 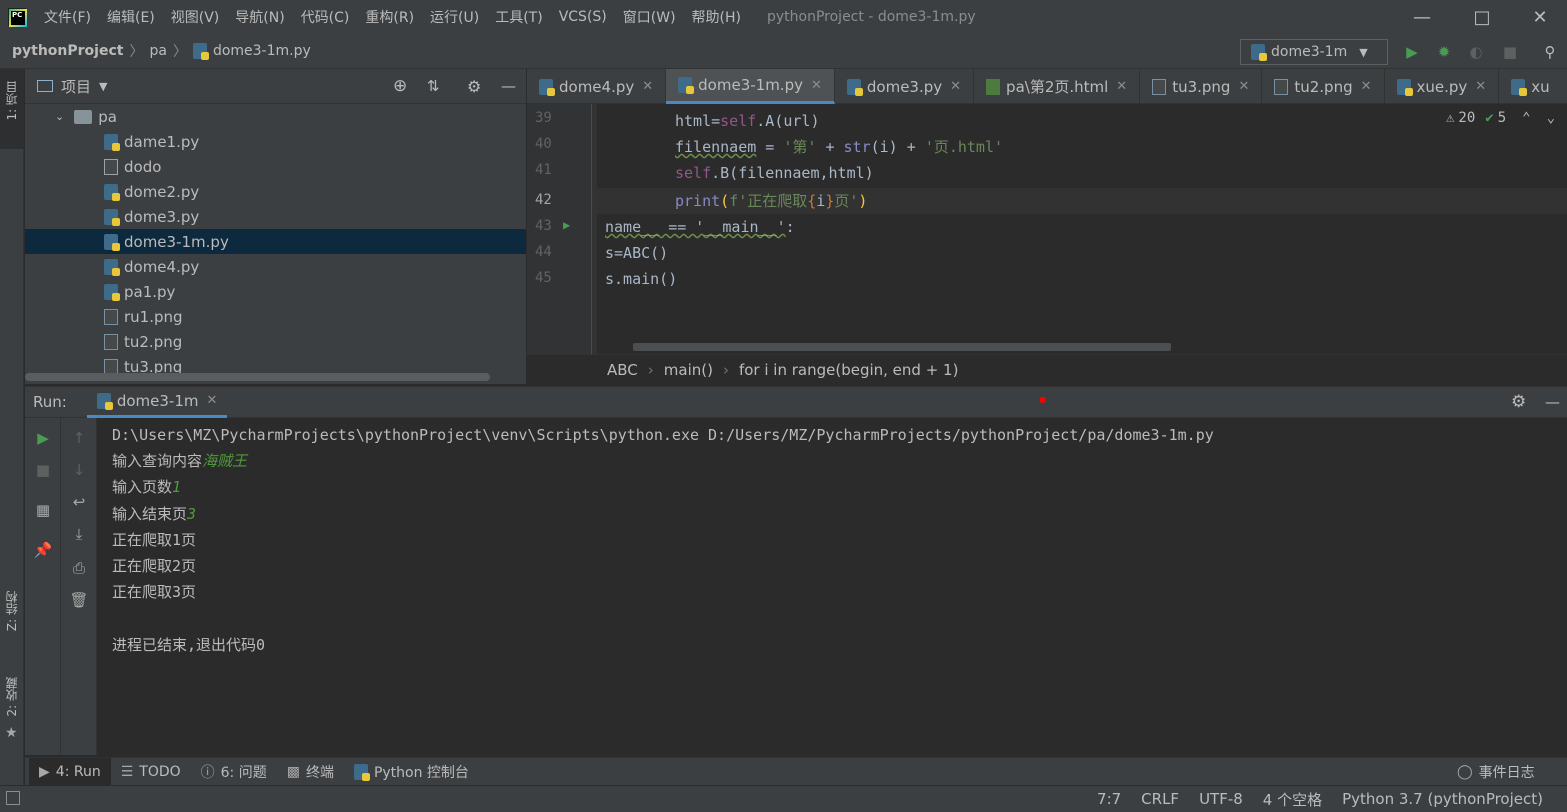 I want to click on editor-tab: tu3.png ✕, so click(x=1201, y=86).